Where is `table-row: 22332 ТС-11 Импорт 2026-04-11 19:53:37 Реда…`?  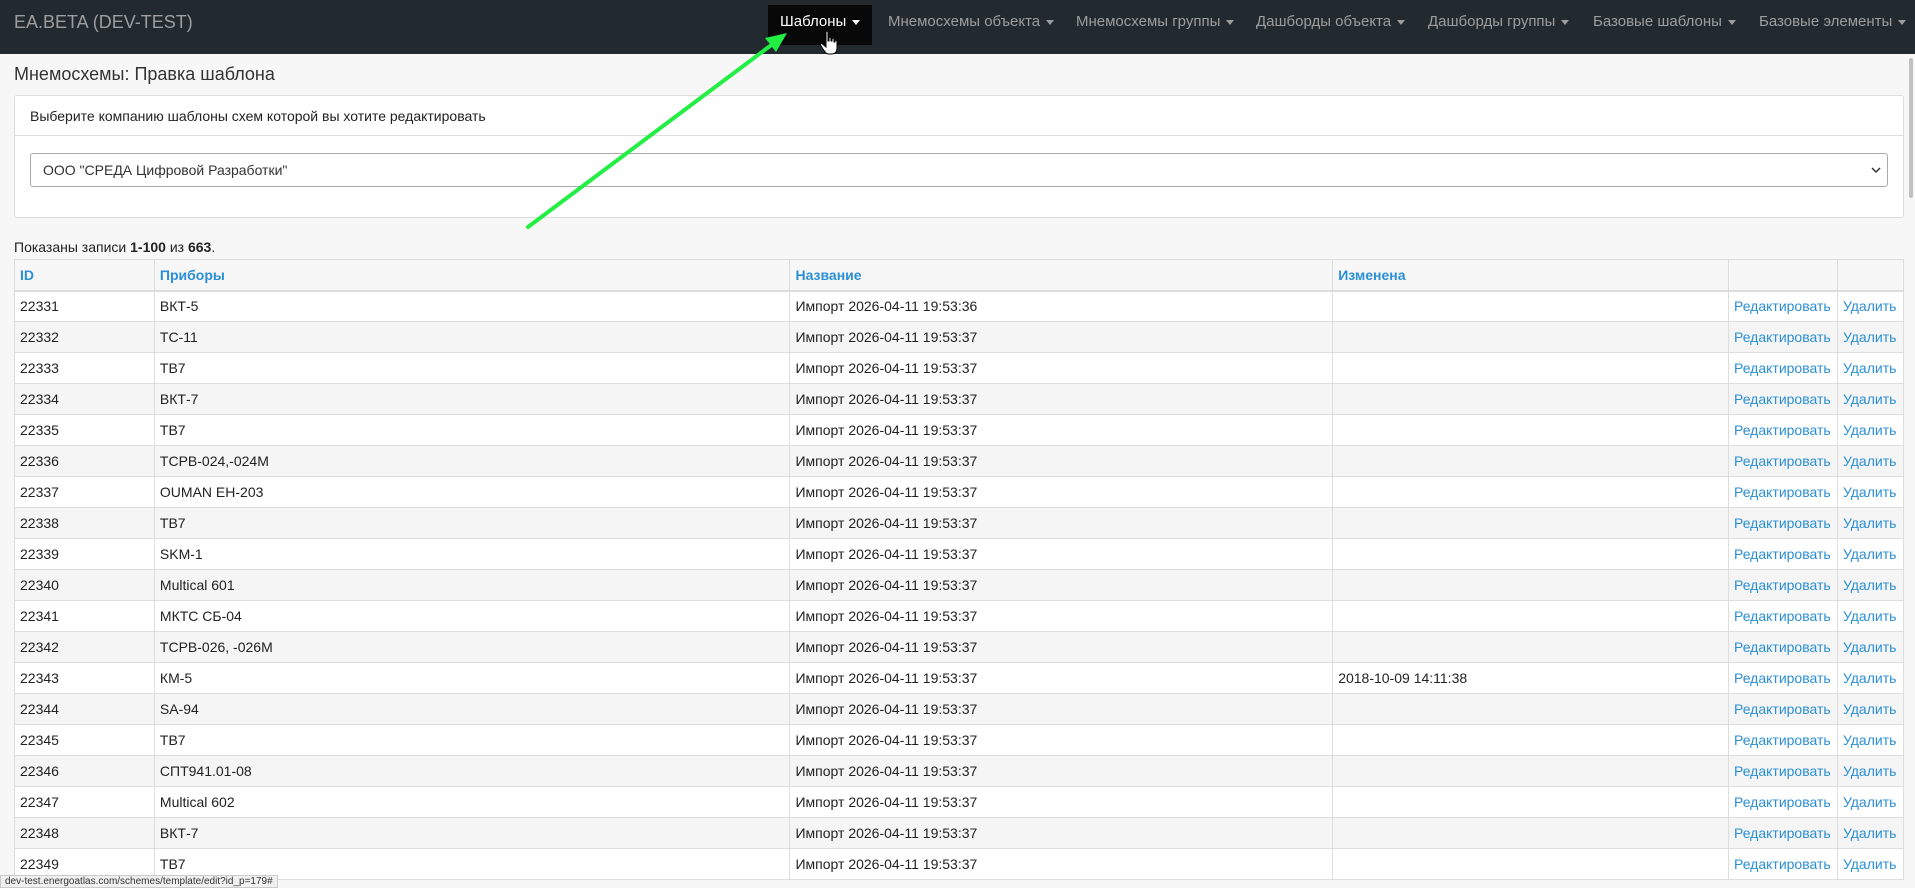
table-row: 22332 ТС-11 Импорт 2026-04-11 19:53:37 Реда… is located at coordinates (959, 337).